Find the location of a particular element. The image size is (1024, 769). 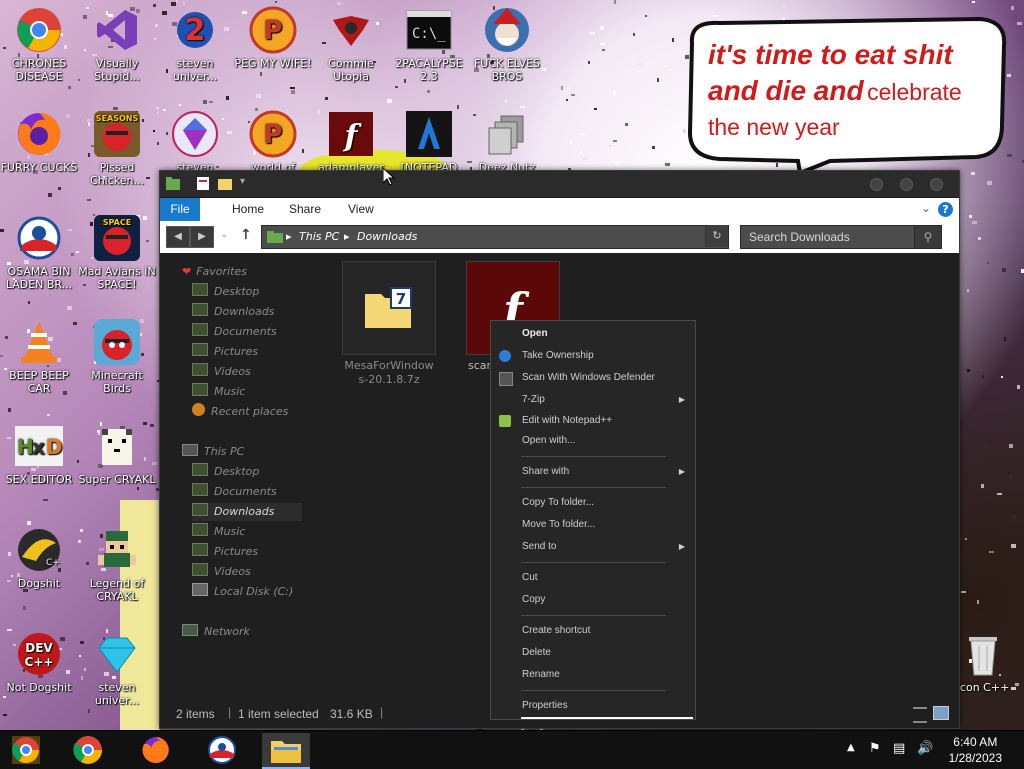

details-view-icon is located at coordinates (920, 715).